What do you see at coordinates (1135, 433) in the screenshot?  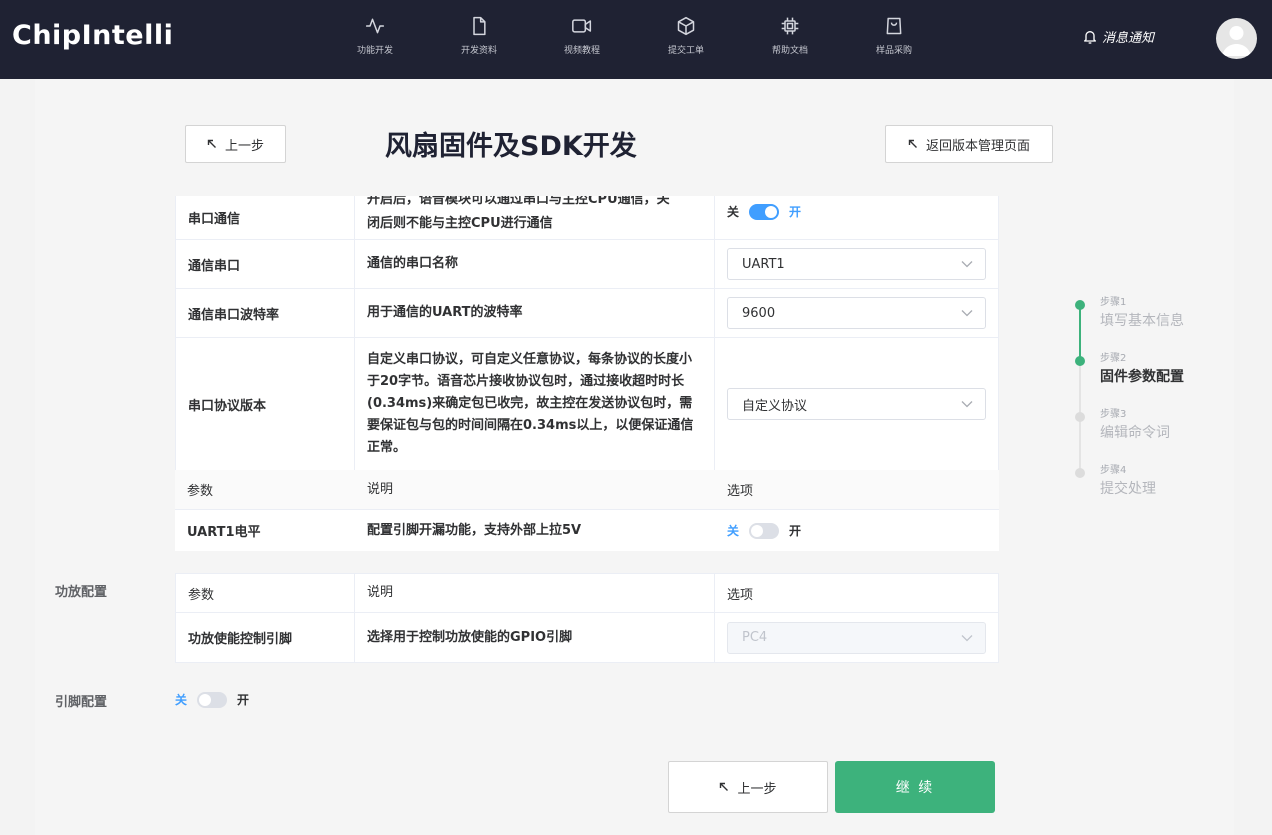 I see `step-title: 编辑命令词` at bounding box center [1135, 433].